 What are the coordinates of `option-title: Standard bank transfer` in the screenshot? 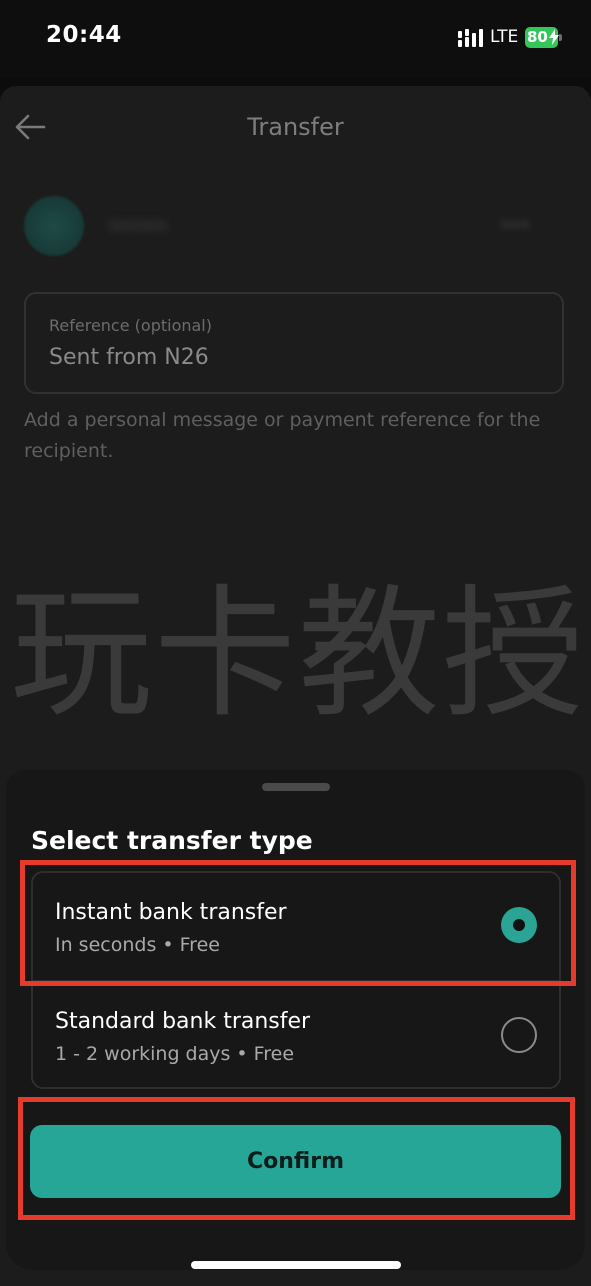 It's located at (183, 1021).